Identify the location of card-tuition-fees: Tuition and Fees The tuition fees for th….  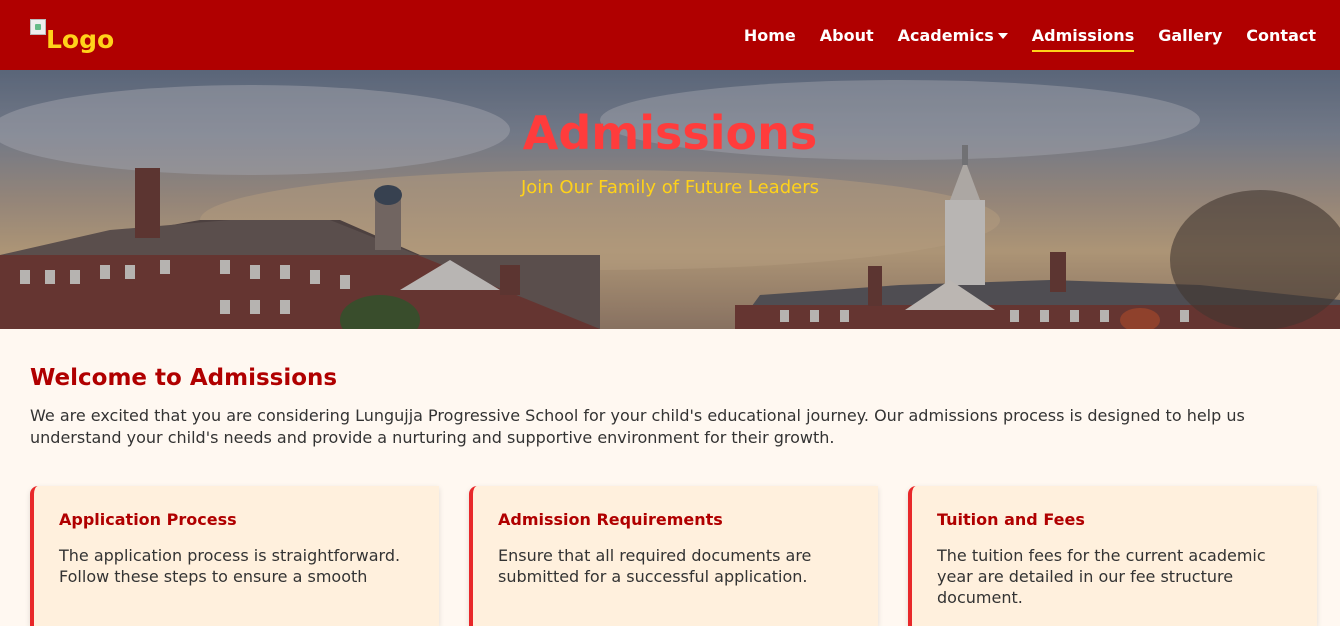
(1112, 556).